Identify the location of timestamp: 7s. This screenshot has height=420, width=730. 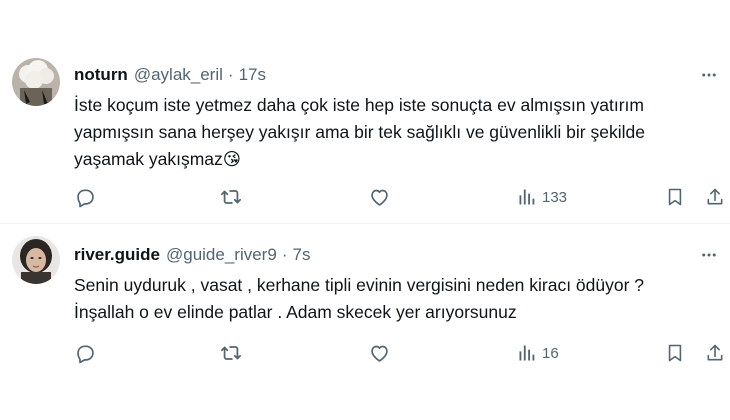
(301, 255).